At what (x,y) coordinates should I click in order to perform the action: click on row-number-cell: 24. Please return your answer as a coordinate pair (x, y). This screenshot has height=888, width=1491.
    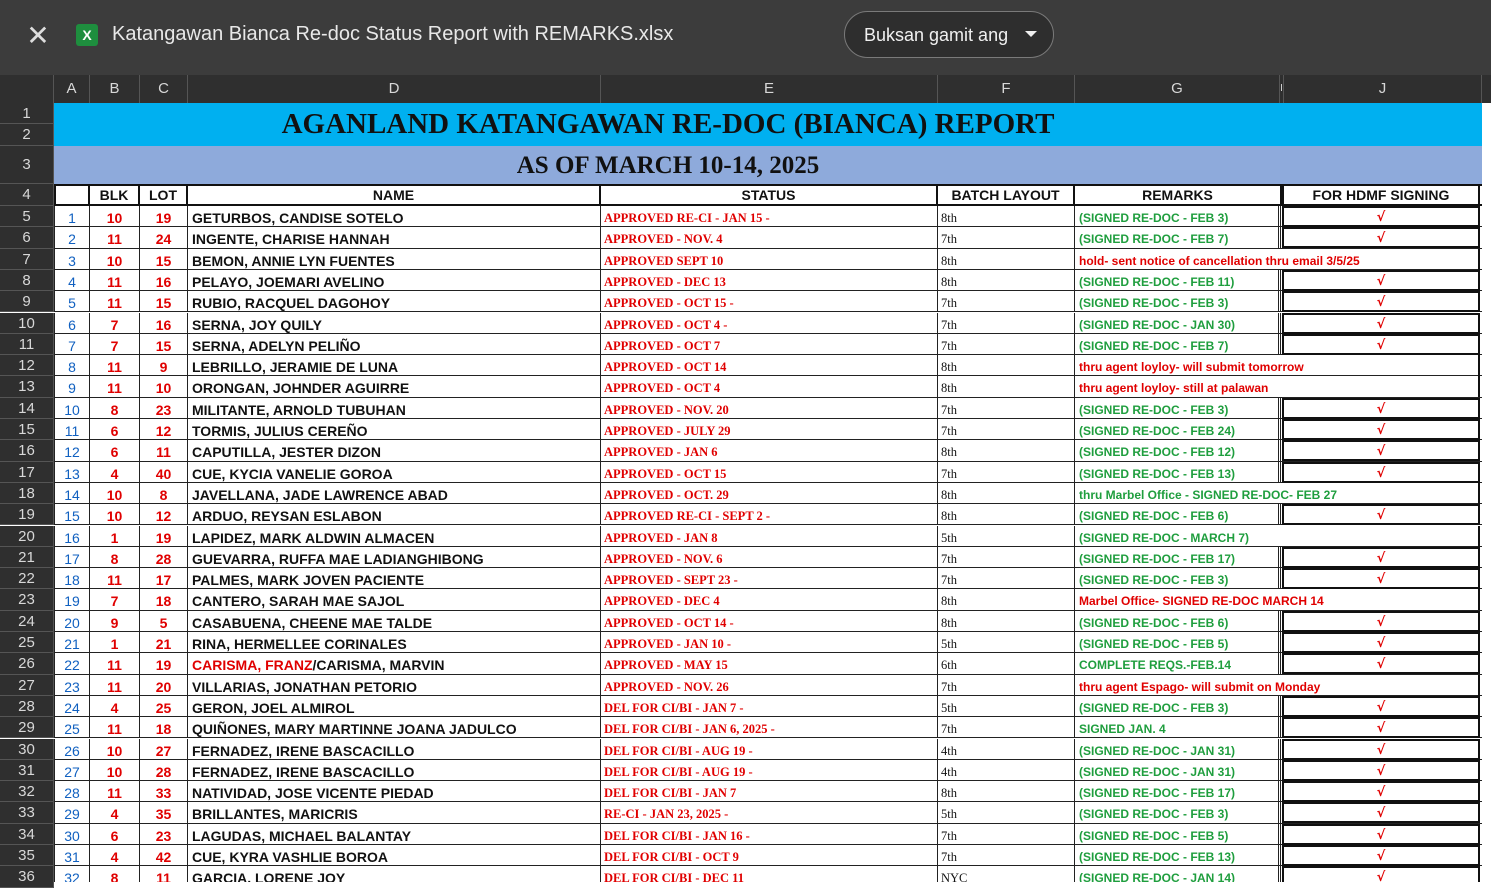
    Looking at the image, I should click on (72, 706).